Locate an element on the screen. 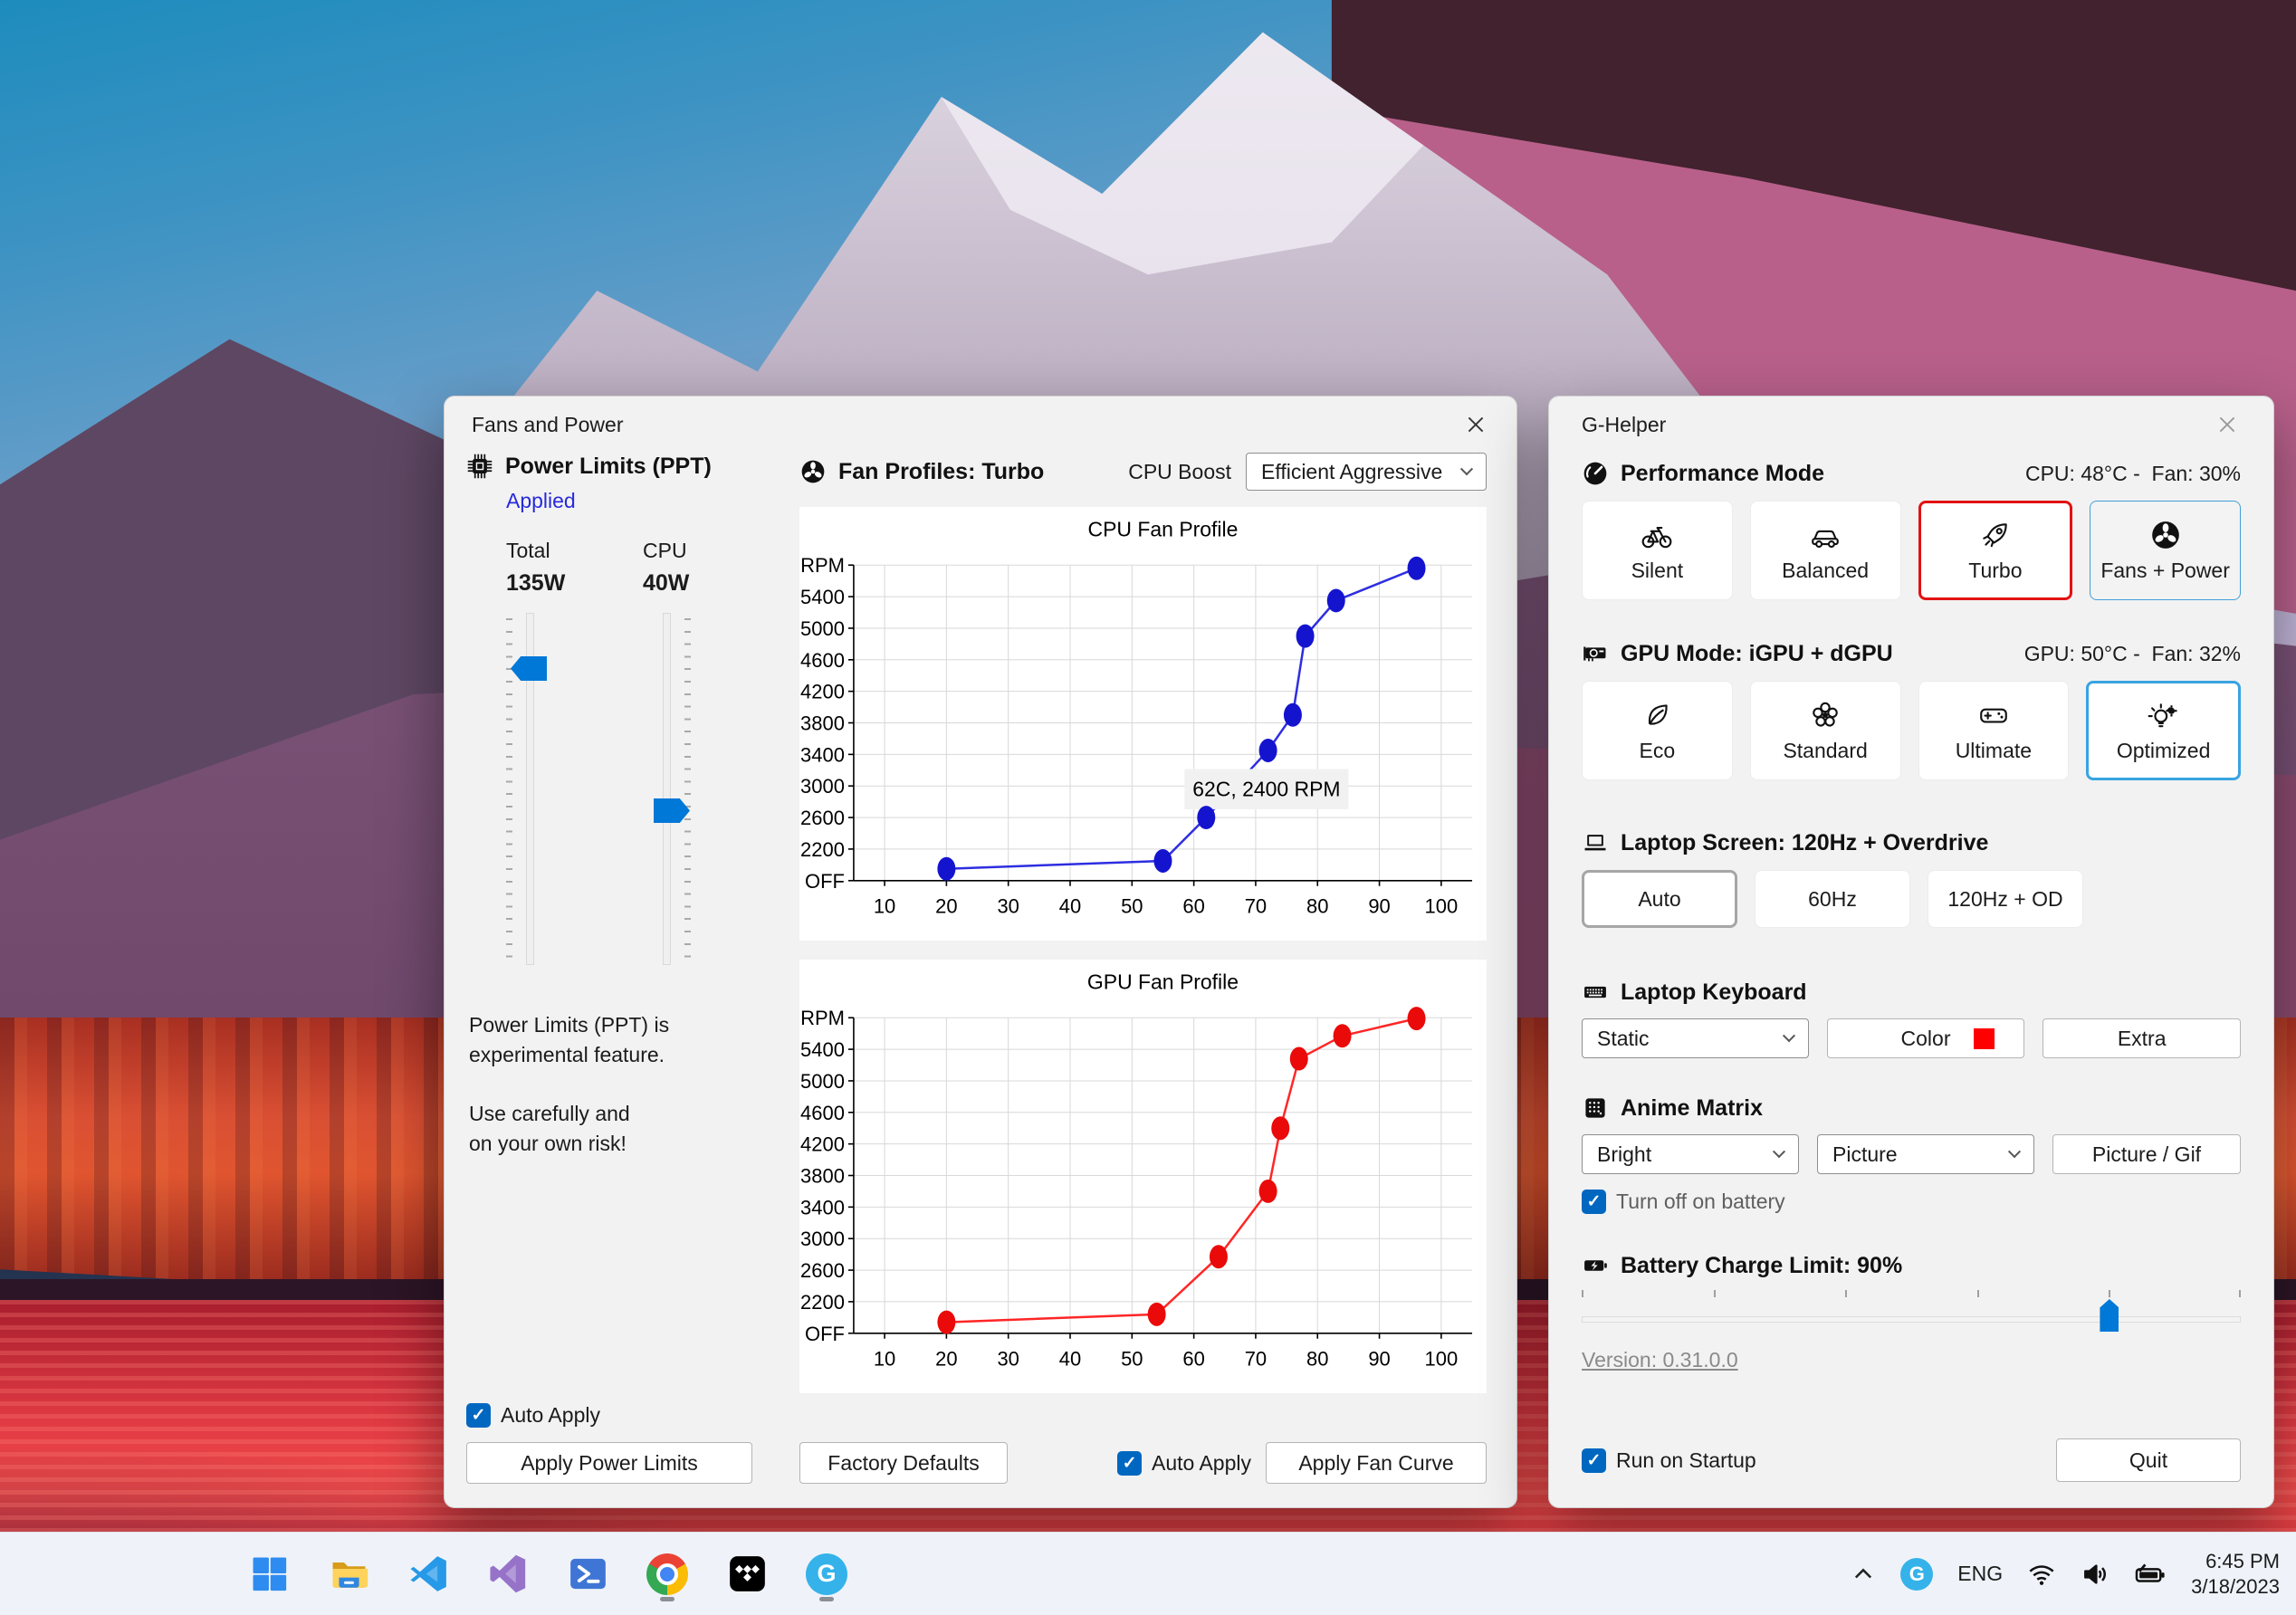  taskbar-app-chrome is located at coordinates (667, 1574).